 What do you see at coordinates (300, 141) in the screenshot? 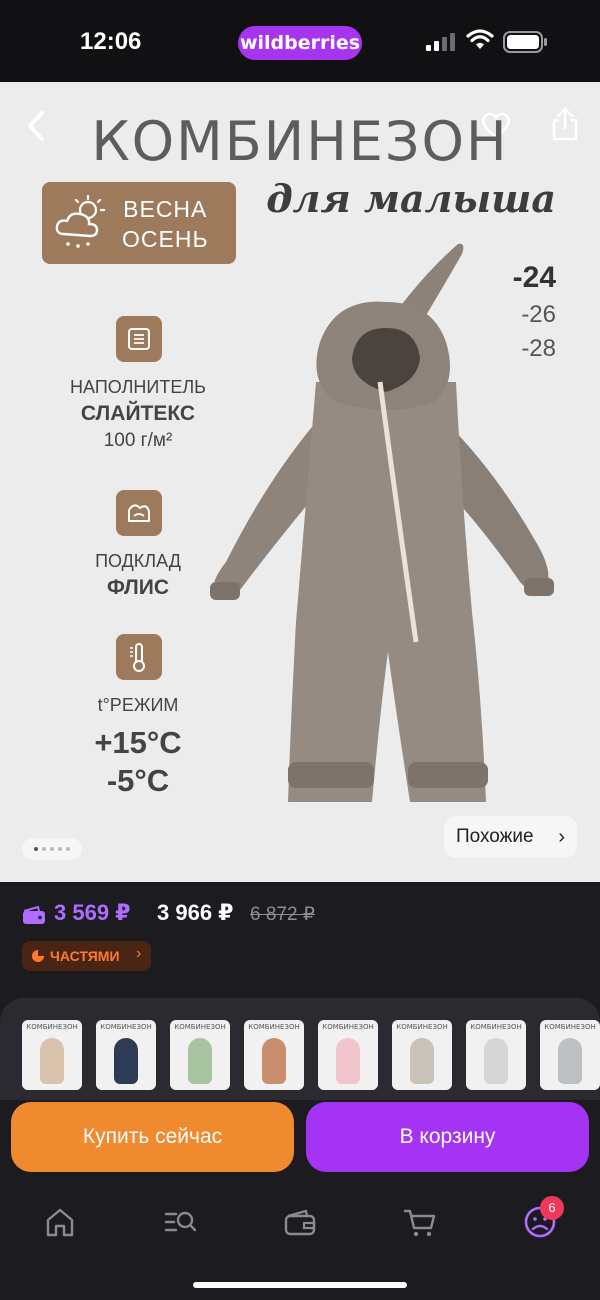
I see `gallery-title: КОМБИНЕЗОН` at bounding box center [300, 141].